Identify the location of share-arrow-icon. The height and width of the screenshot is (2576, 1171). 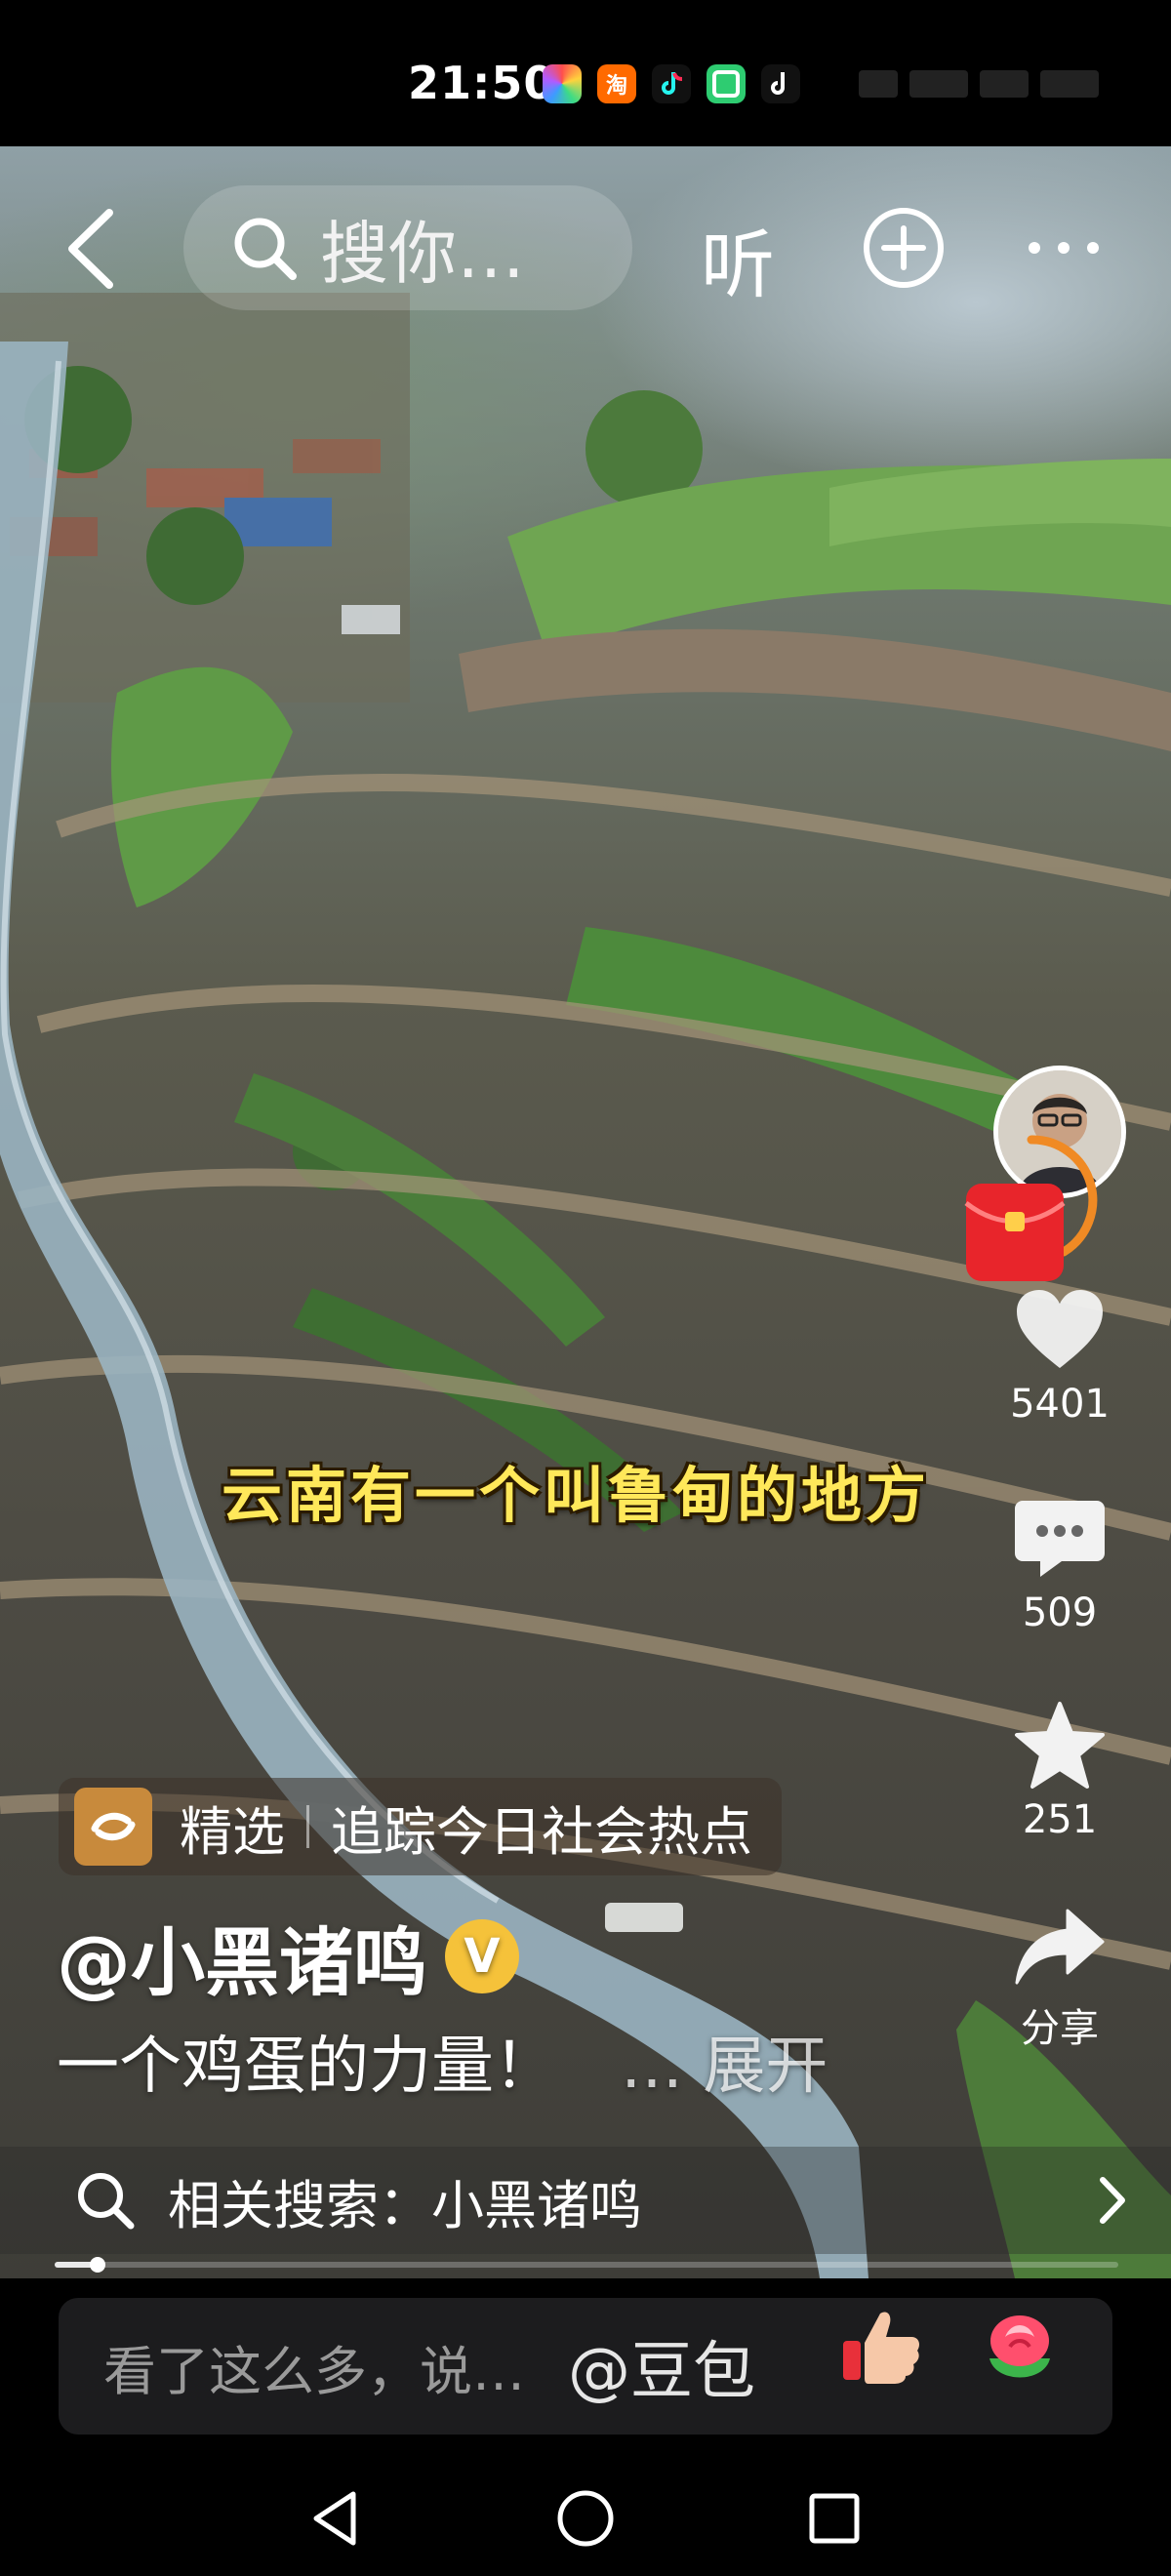
(1060, 1947).